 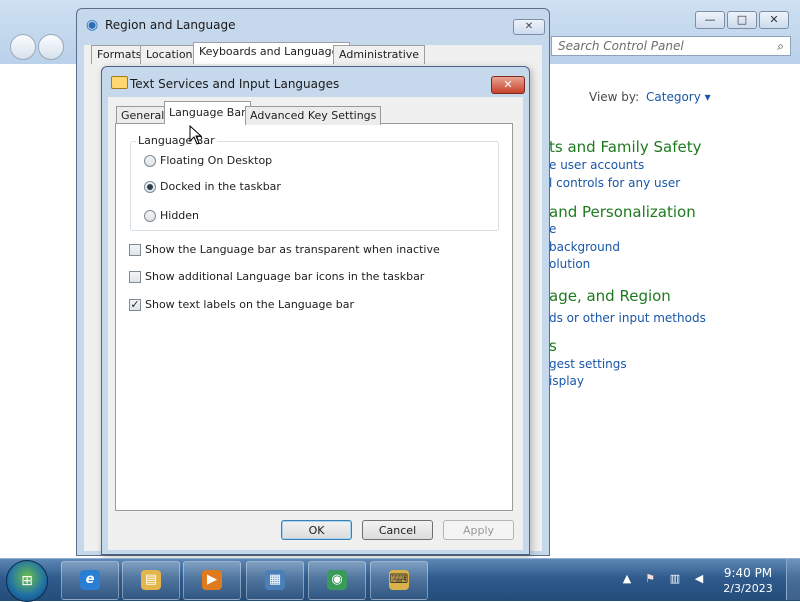 What do you see at coordinates (119, 82) in the screenshot?
I see `keyboard-icon` at bounding box center [119, 82].